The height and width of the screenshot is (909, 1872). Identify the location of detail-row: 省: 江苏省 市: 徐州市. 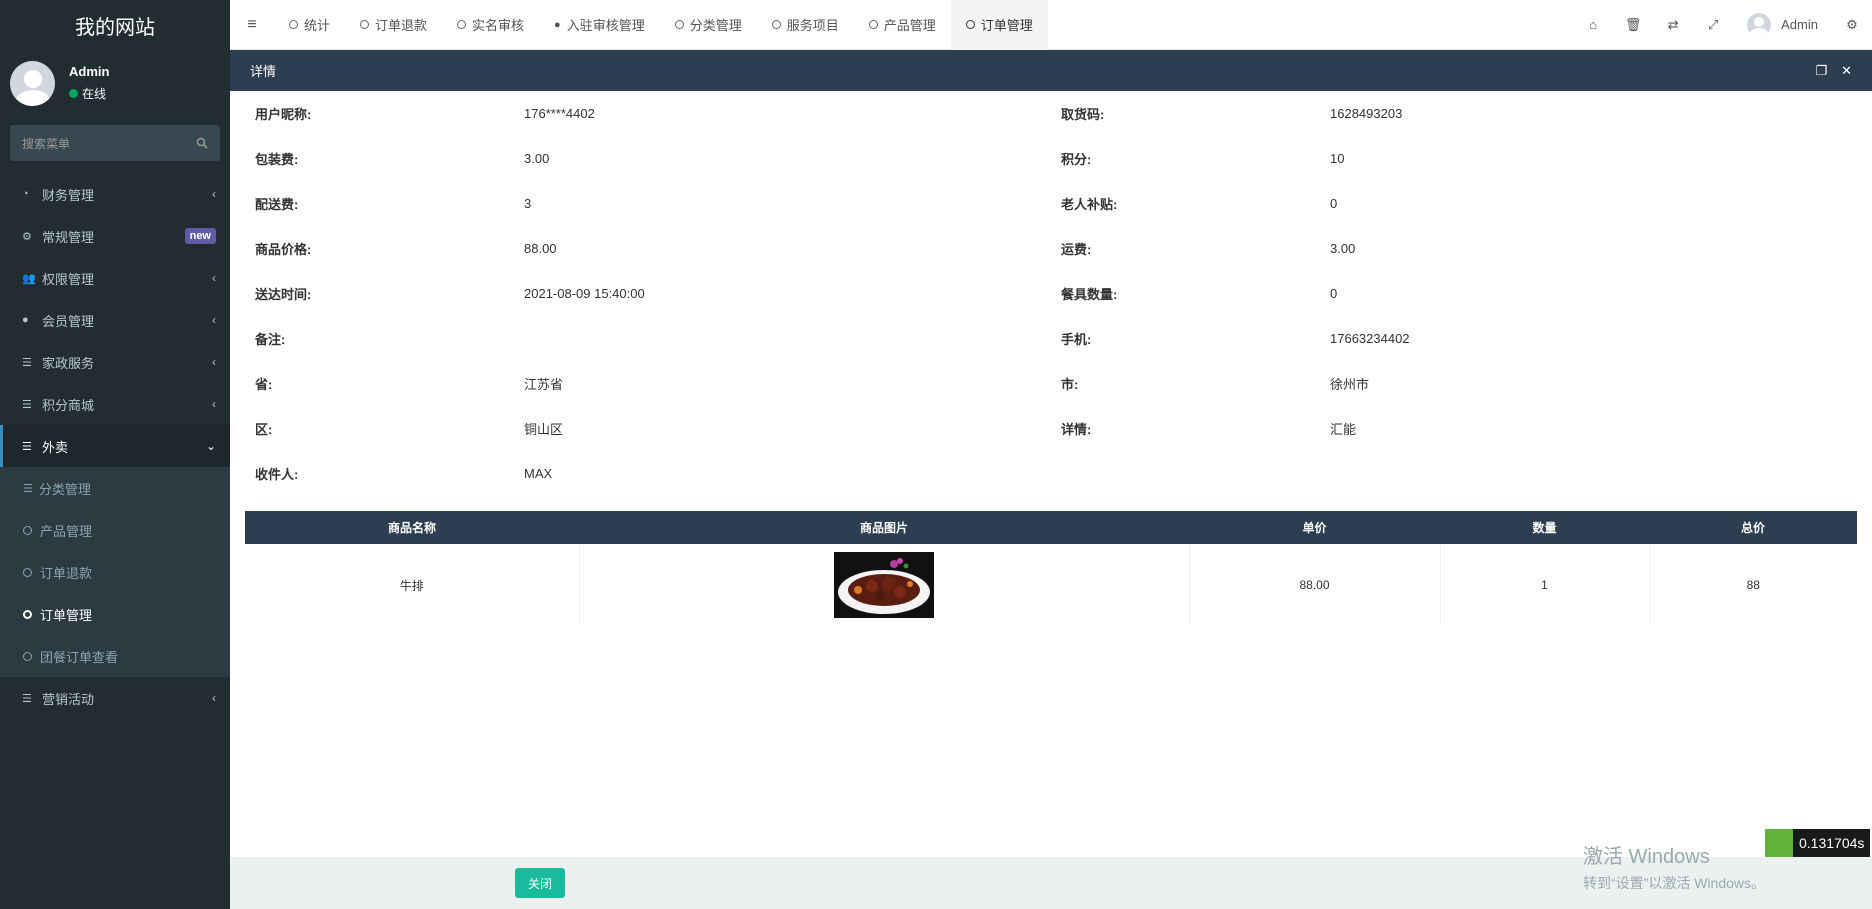
(812, 384).